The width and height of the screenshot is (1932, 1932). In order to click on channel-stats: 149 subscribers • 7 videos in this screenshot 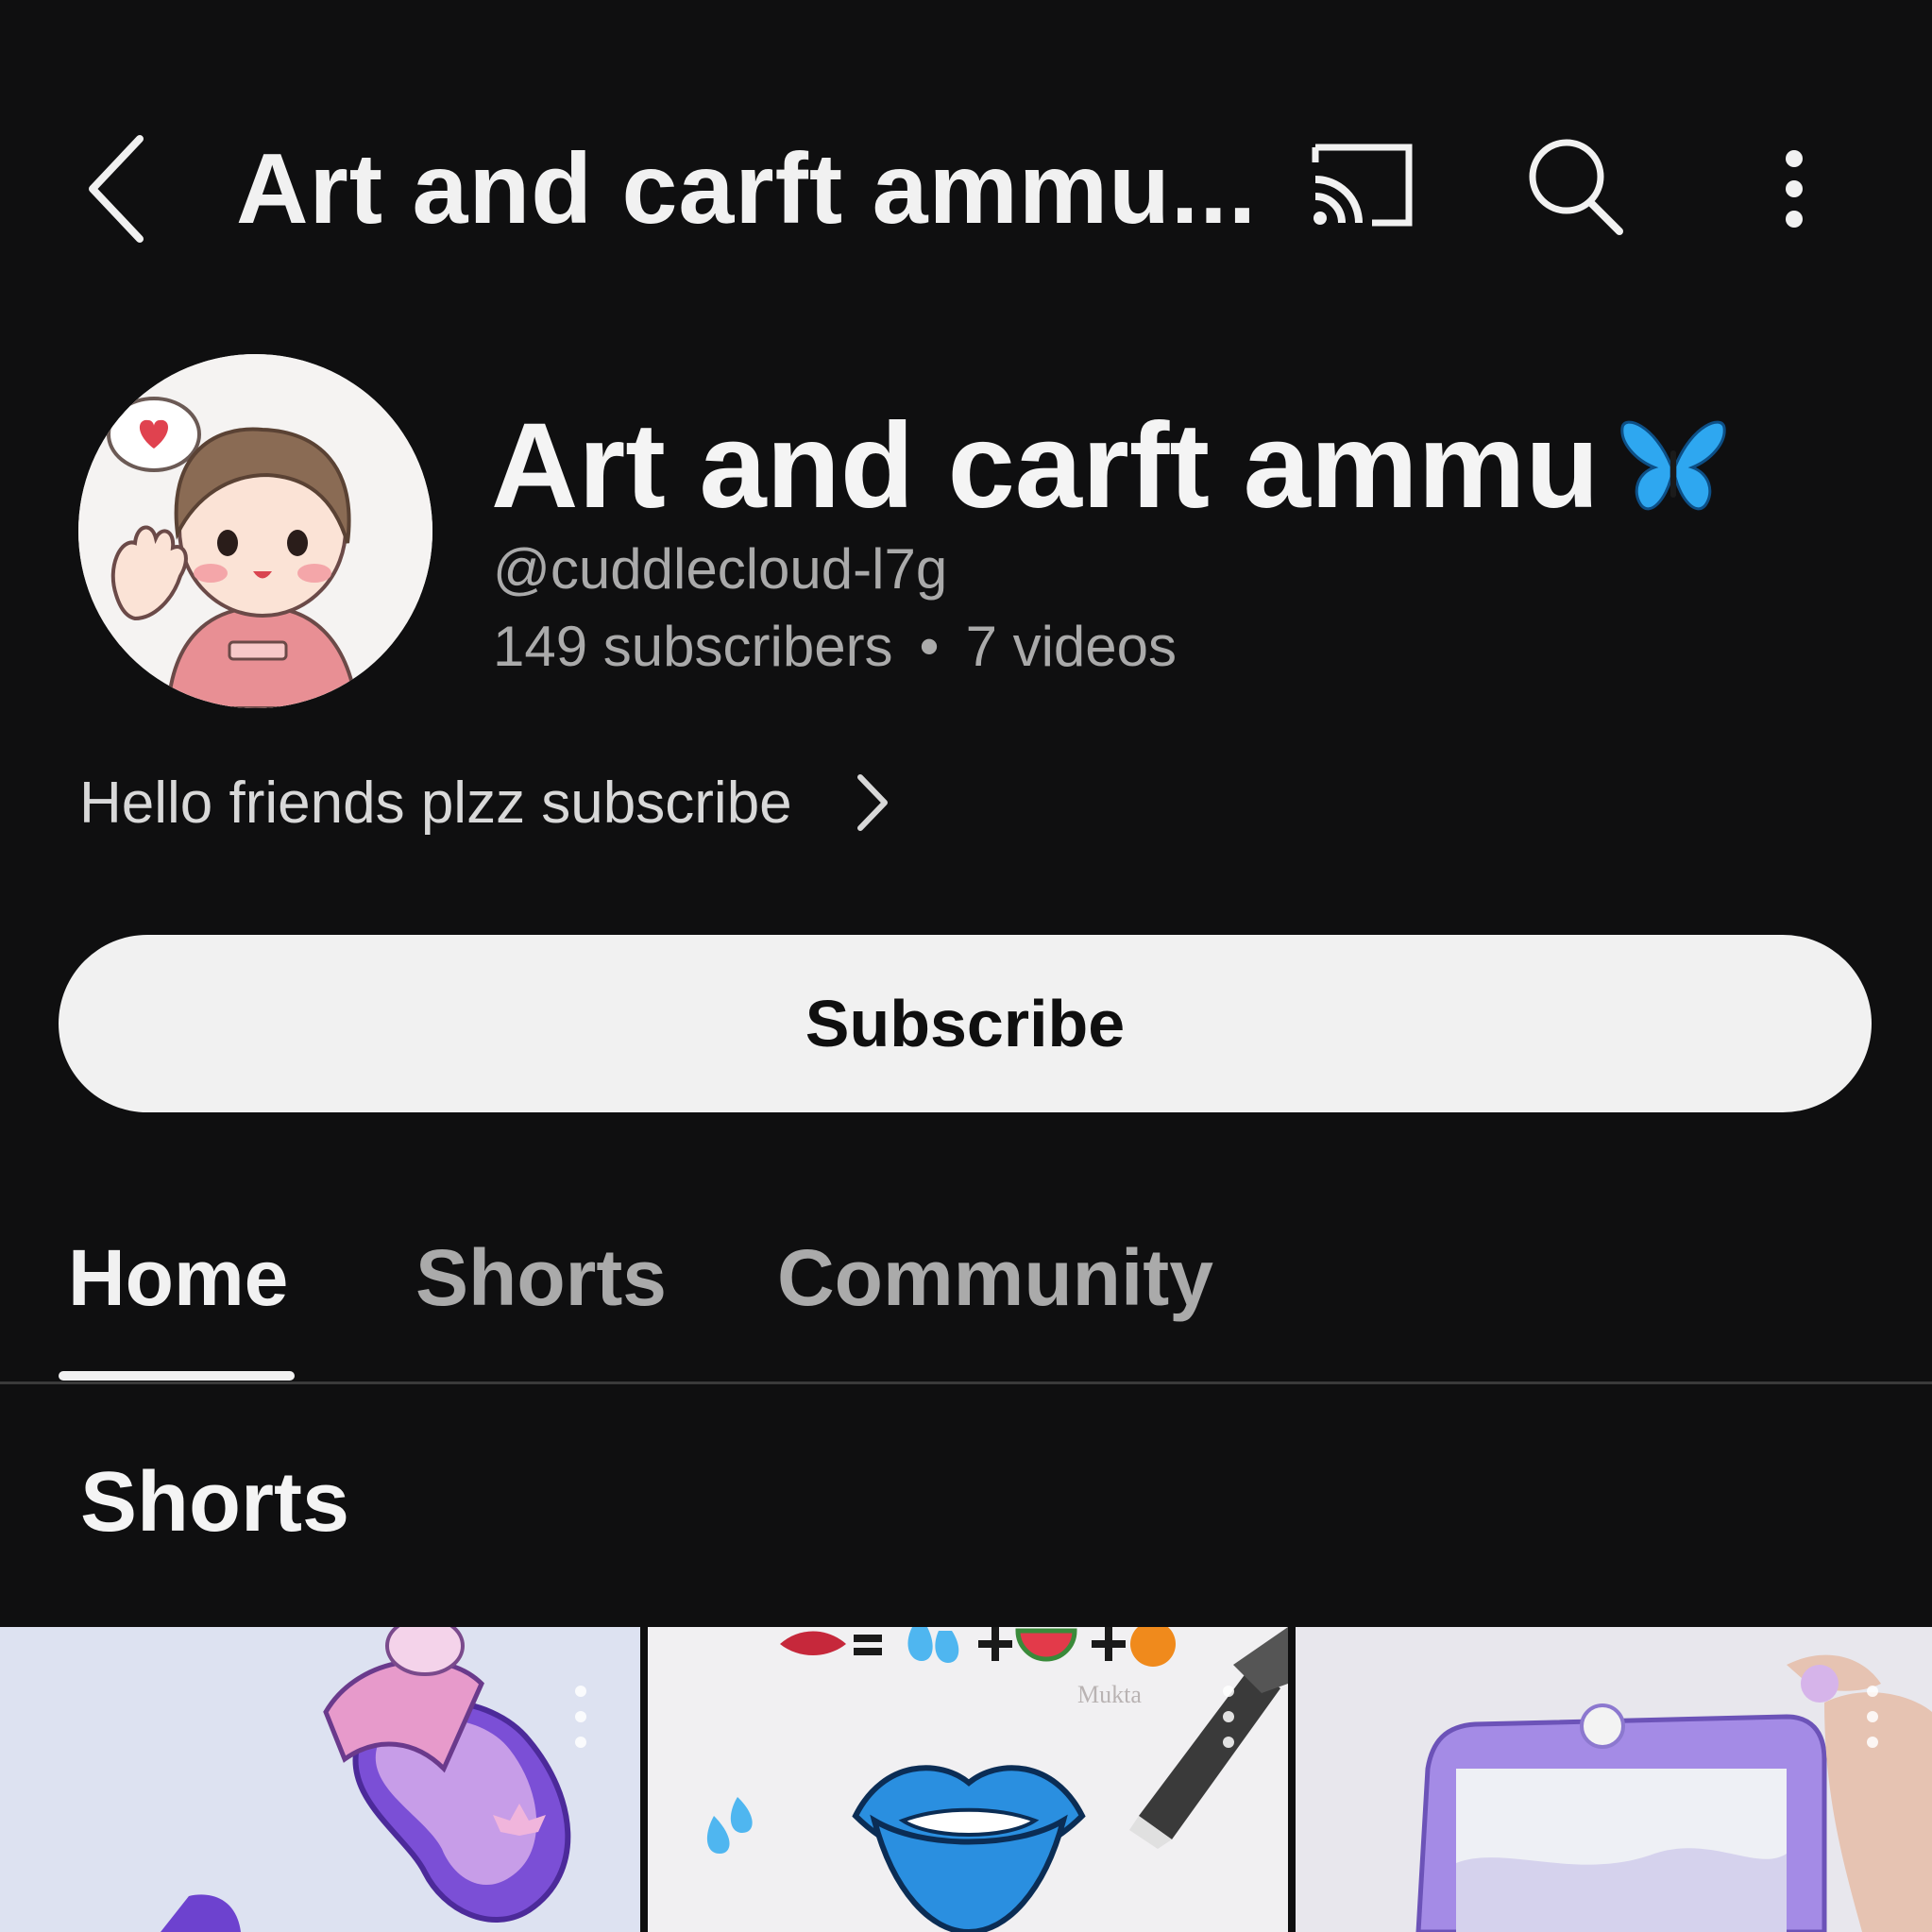, I will do `click(835, 646)`.